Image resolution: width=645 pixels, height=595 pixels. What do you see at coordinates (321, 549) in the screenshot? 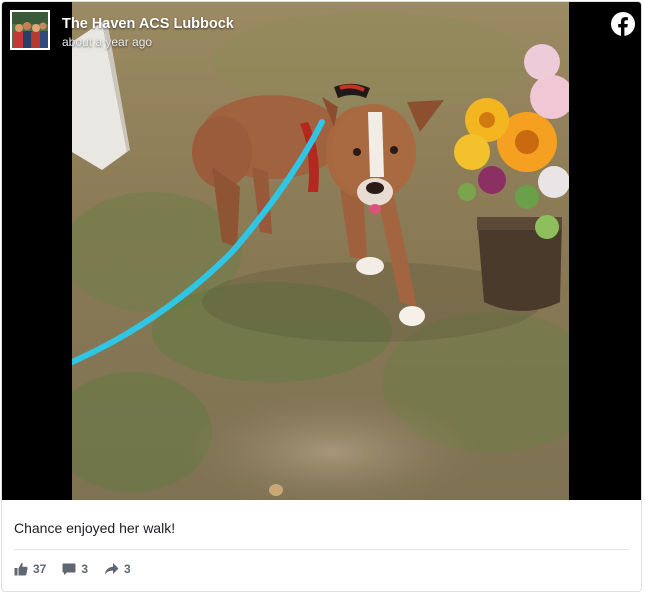
I see `divider` at bounding box center [321, 549].